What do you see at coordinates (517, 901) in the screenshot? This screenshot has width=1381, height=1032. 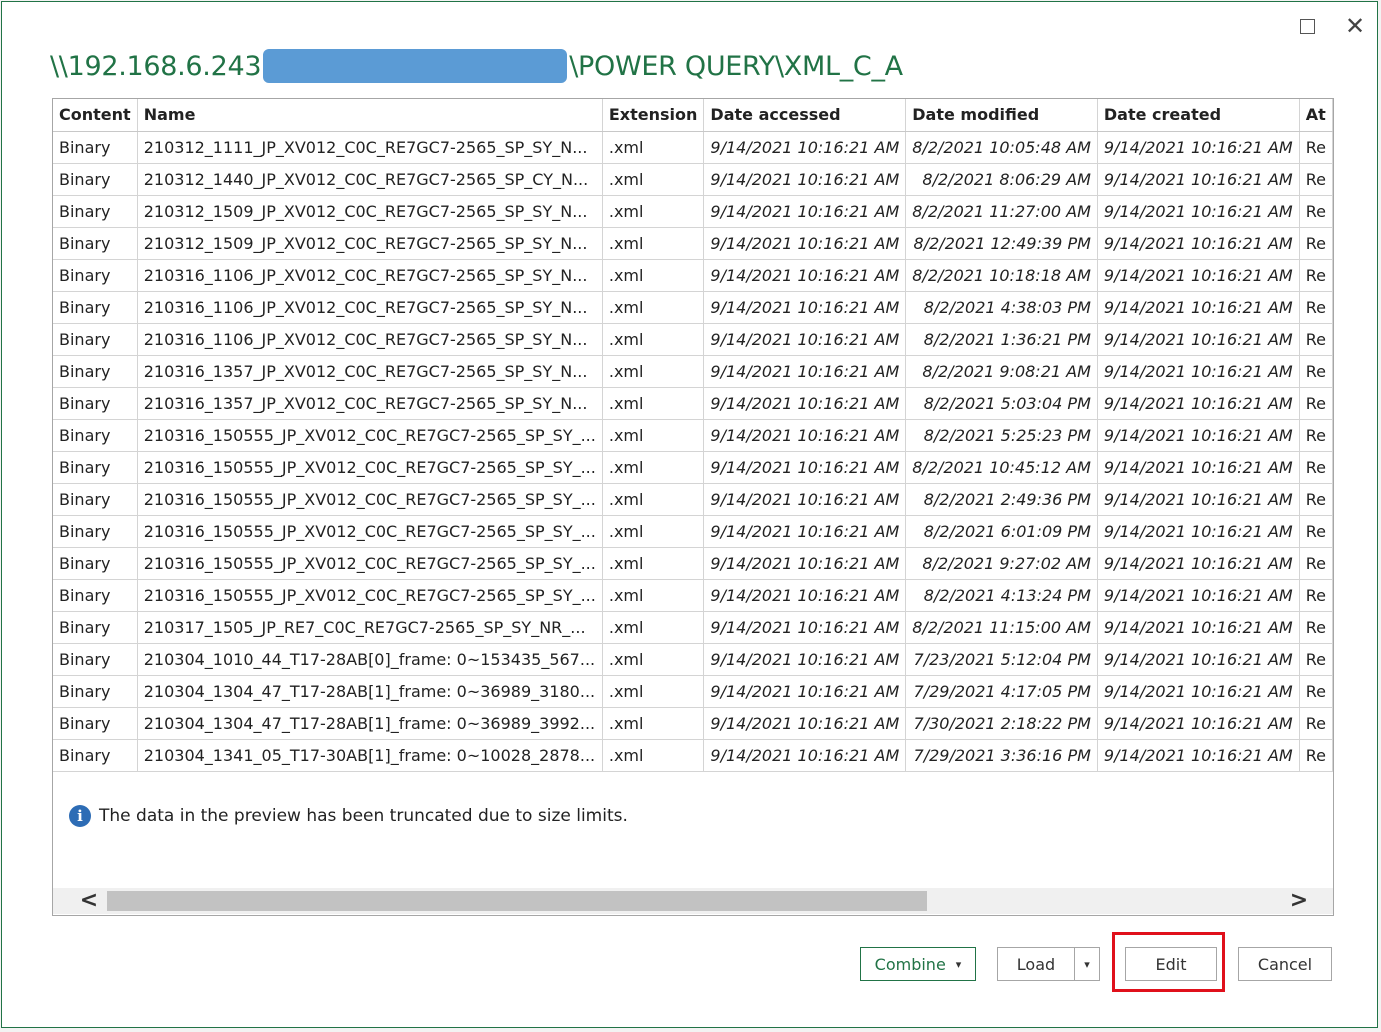 I see `scrollbar-thumb` at bounding box center [517, 901].